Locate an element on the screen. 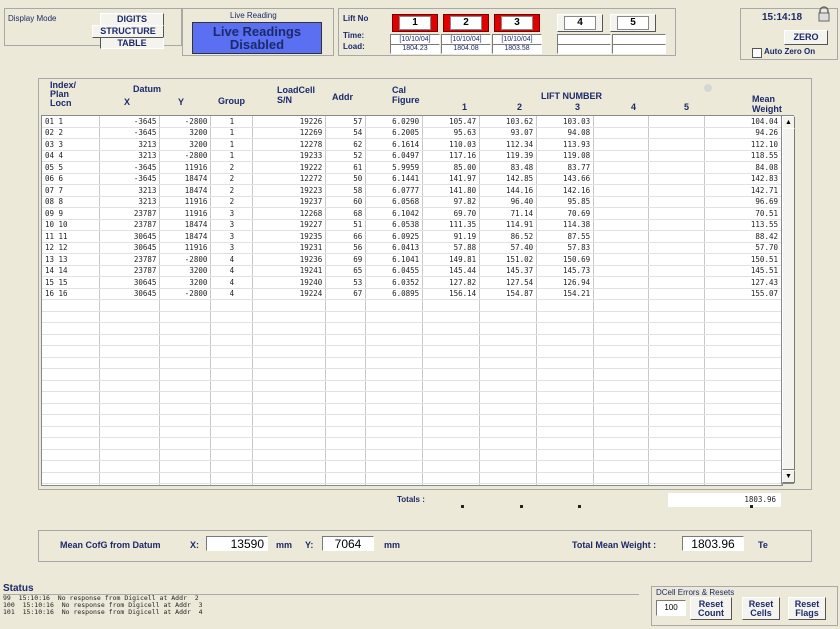 Image resolution: width=840 pixels, height=629 pixels. reset-flags-button: Reset Flags is located at coordinates (807, 608).